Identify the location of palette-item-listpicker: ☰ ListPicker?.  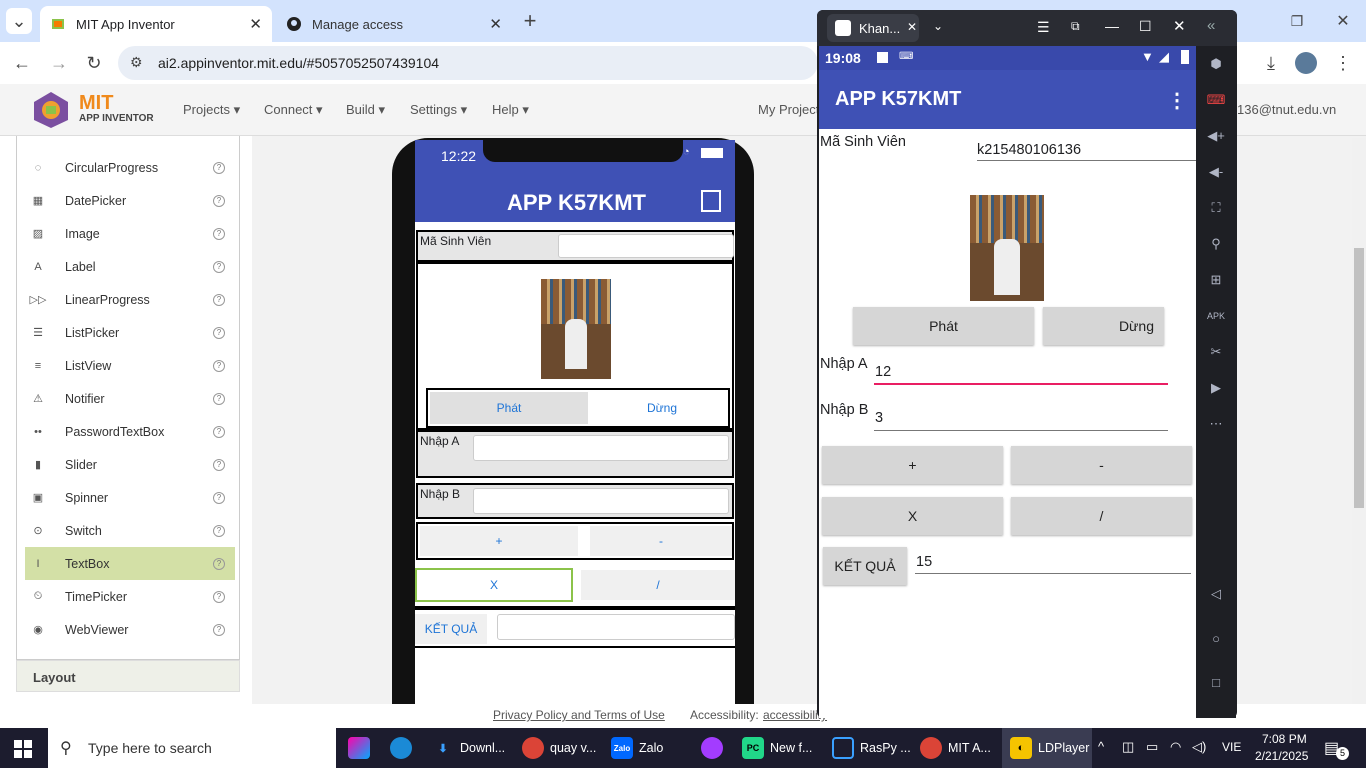
(130, 332).